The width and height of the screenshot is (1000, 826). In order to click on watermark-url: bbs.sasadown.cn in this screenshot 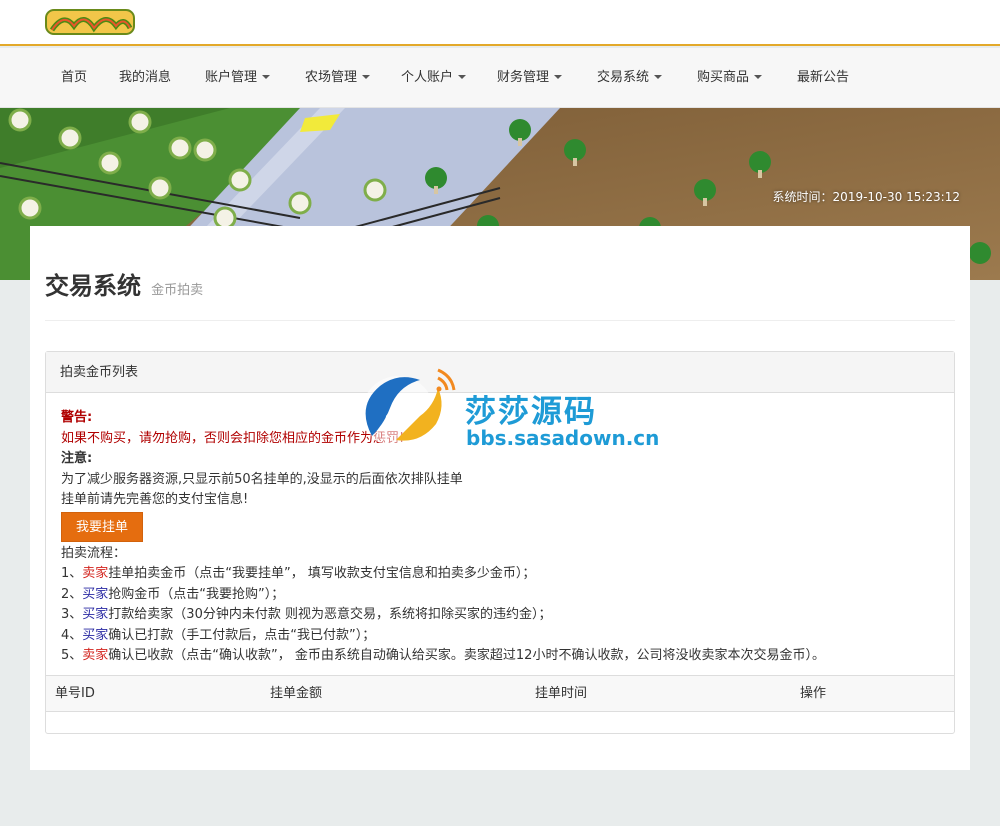, I will do `click(563, 438)`.